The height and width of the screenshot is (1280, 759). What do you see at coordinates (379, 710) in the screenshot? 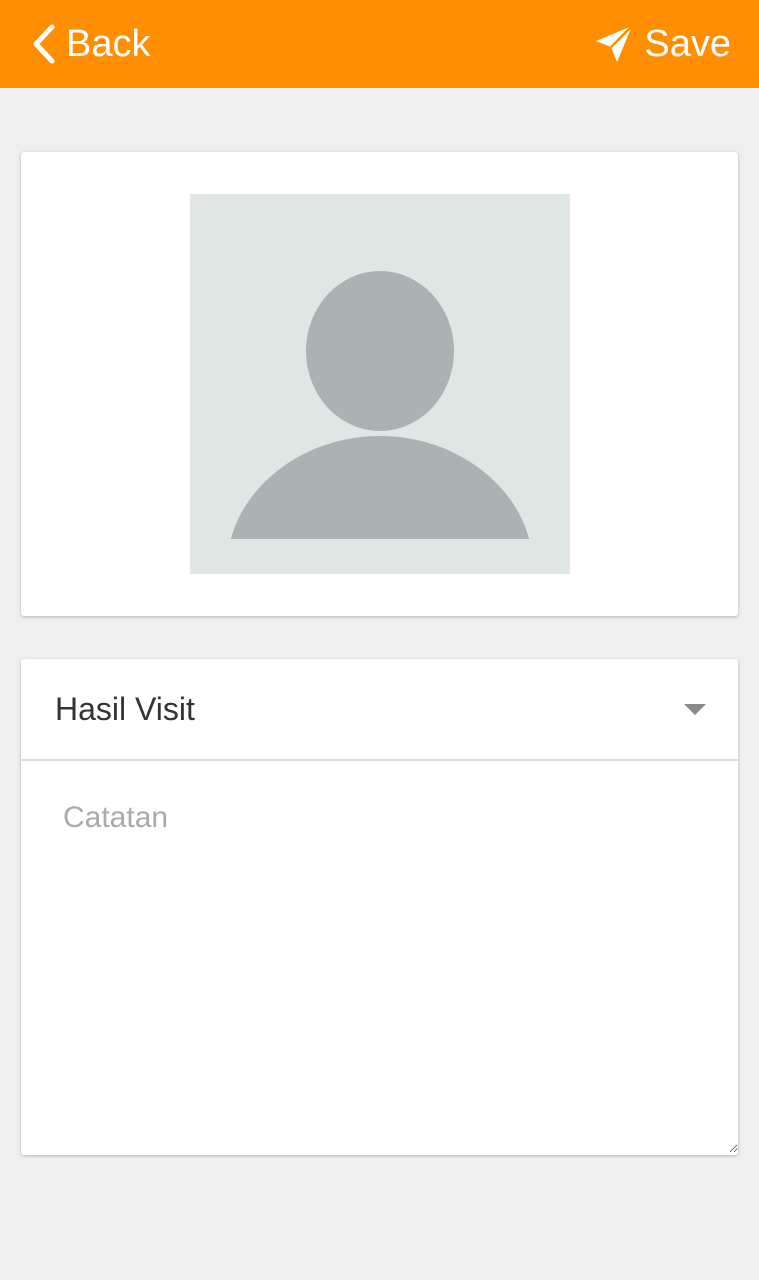
I see `visit-result-select: Hasil Visit` at bounding box center [379, 710].